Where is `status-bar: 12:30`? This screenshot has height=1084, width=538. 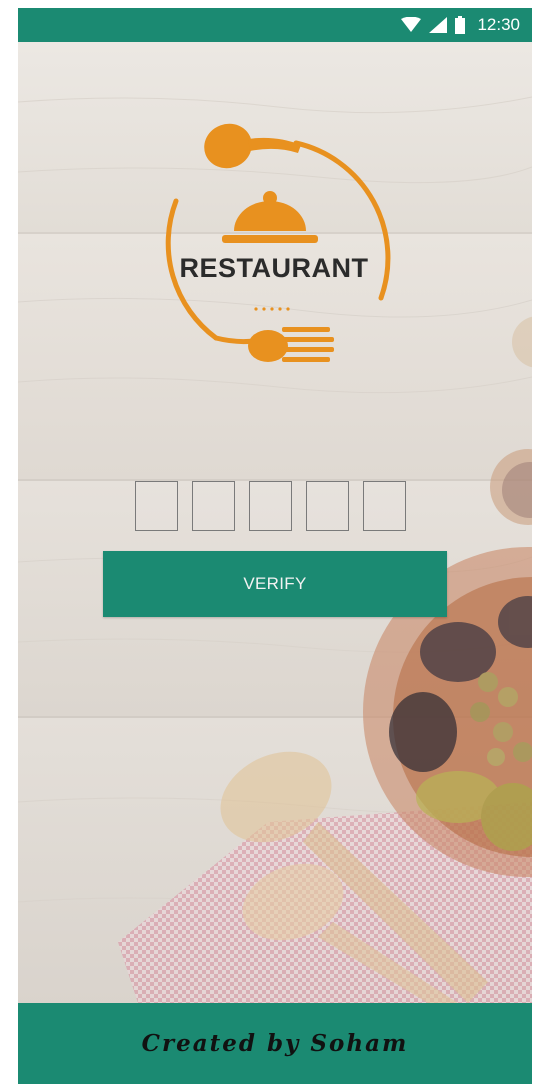 status-bar: 12:30 is located at coordinates (275, 25).